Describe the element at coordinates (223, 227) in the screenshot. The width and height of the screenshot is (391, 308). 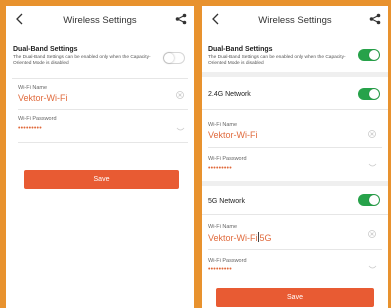
I see `network-5-wifi-name-label: Wi-Fi Name` at that location.